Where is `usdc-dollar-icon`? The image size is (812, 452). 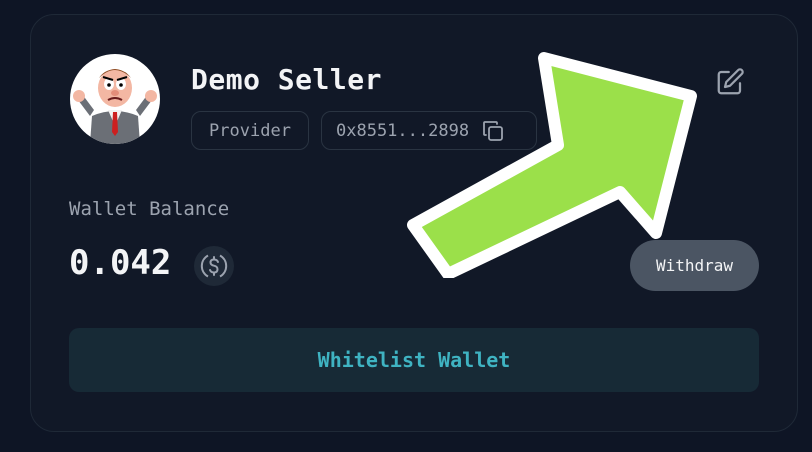
usdc-dollar-icon is located at coordinates (214, 266).